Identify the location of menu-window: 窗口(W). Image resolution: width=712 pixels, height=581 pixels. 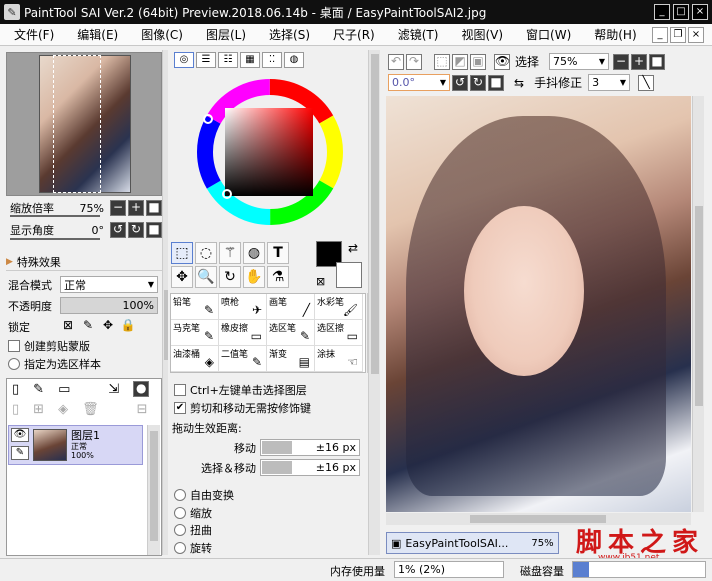
(548, 34).